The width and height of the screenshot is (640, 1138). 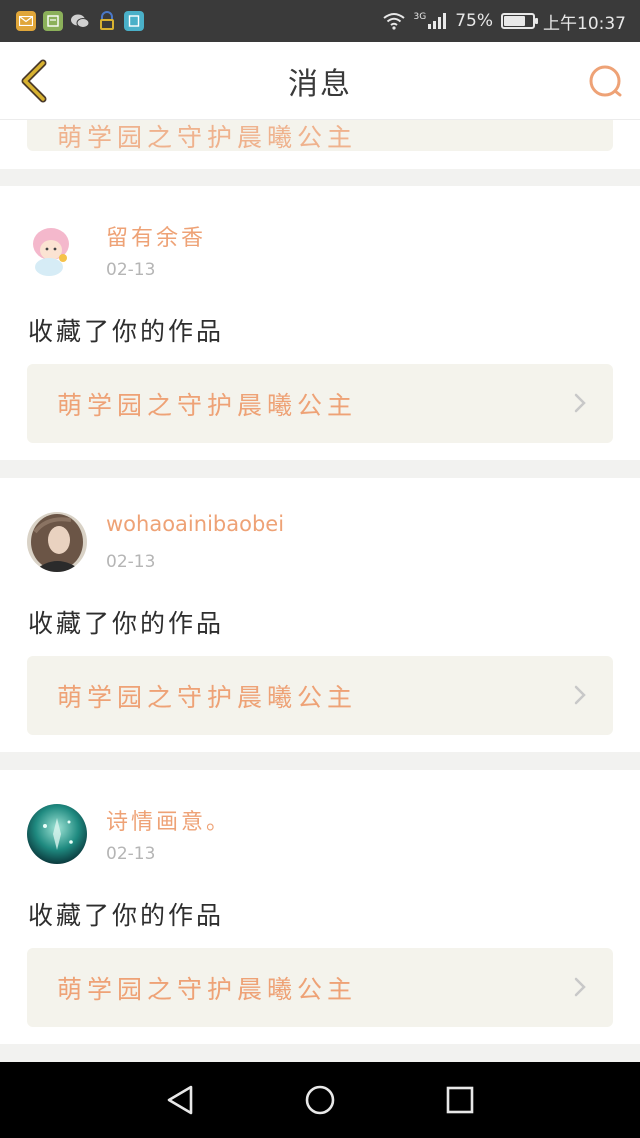 I want to click on square-recents-icon, so click(x=460, y=1100).